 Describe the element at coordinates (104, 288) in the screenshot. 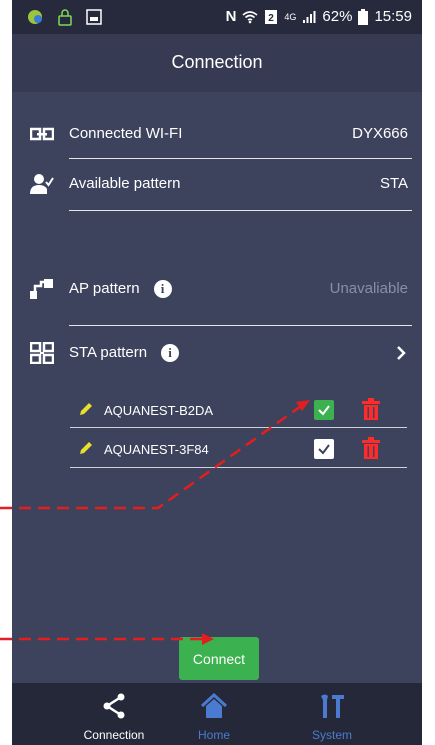

I see `ap-pattern-text: AP pattern` at that location.